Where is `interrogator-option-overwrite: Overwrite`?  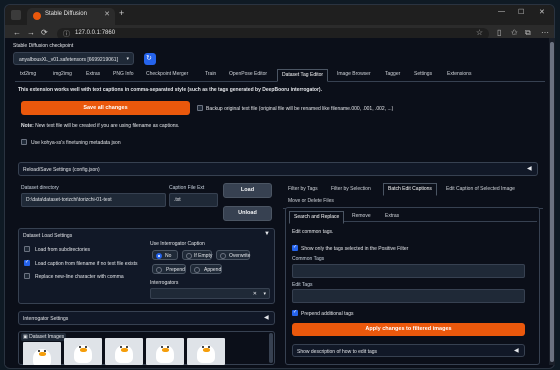 interrogator-option-overwrite: Overwrite is located at coordinates (233, 255).